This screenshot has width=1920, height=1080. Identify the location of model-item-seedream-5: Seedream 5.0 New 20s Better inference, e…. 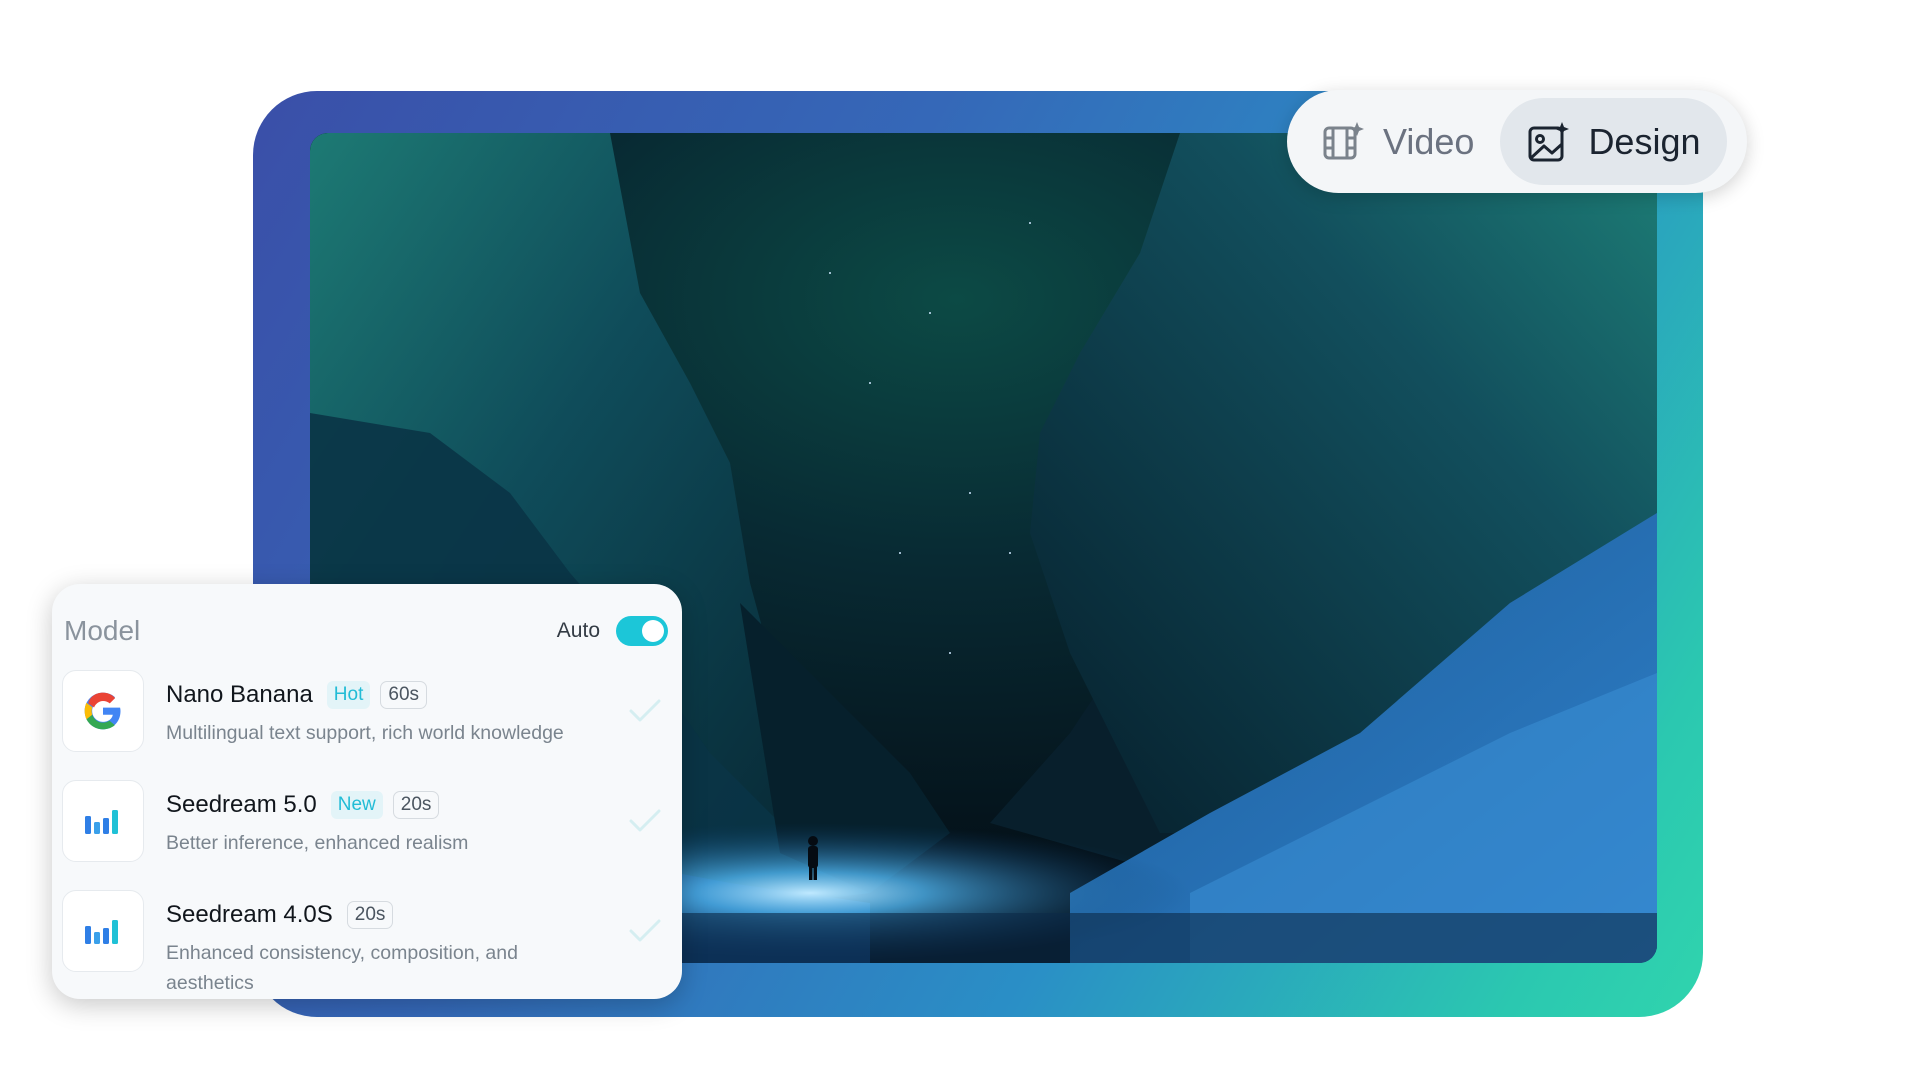
(365, 821).